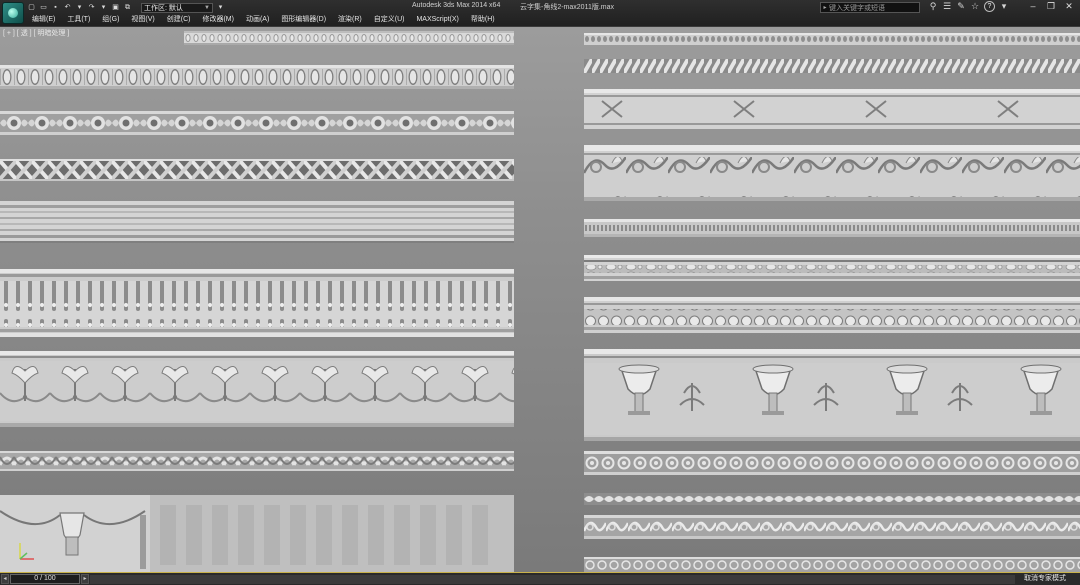 This screenshot has height=585, width=1080. I want to click on fetch-icon: ⧉, so click(127, 7).